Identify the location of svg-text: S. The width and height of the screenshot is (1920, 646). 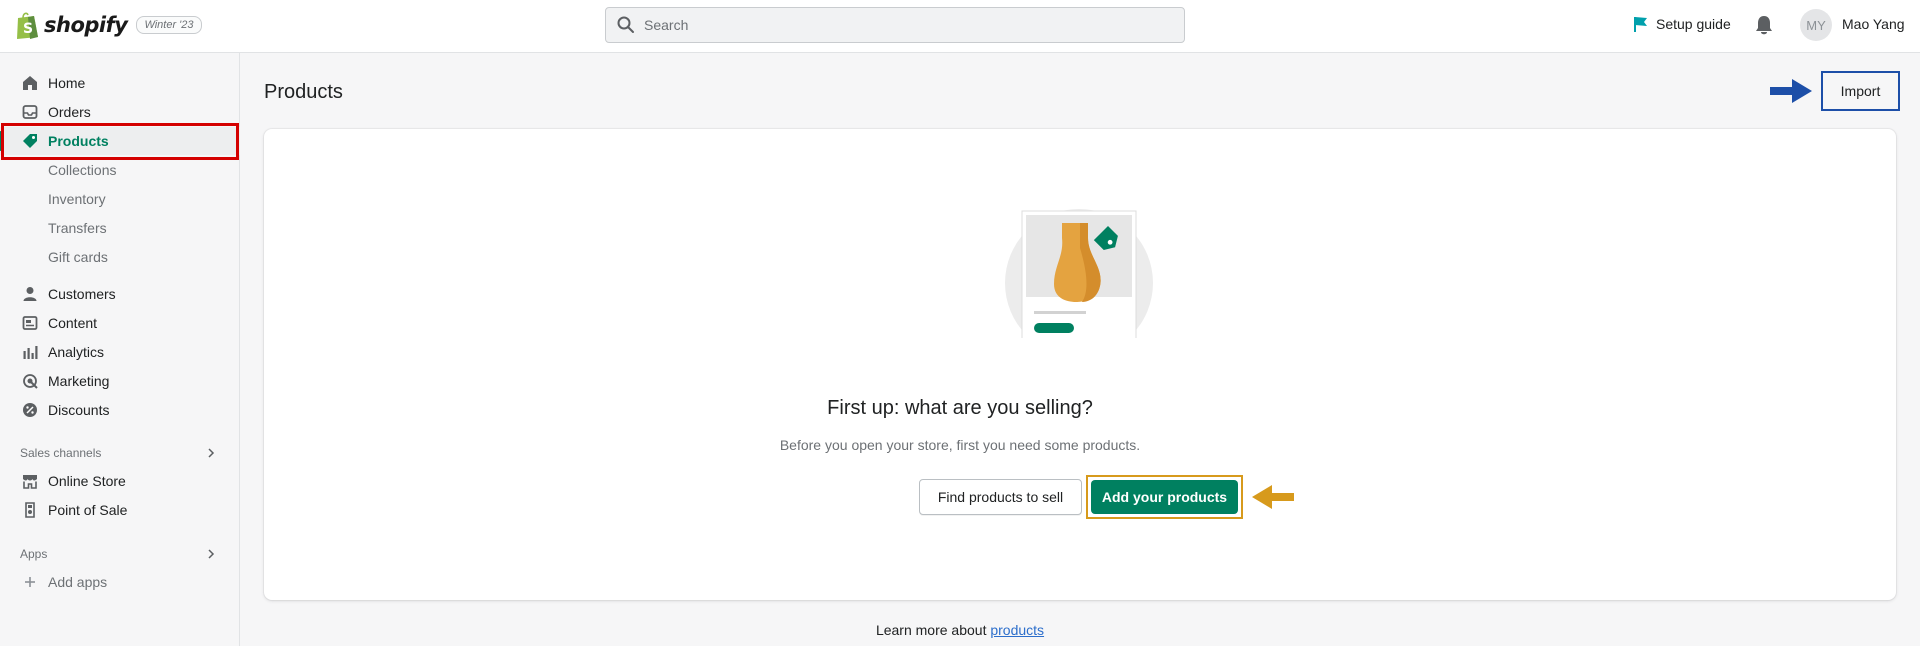
(28, 29).